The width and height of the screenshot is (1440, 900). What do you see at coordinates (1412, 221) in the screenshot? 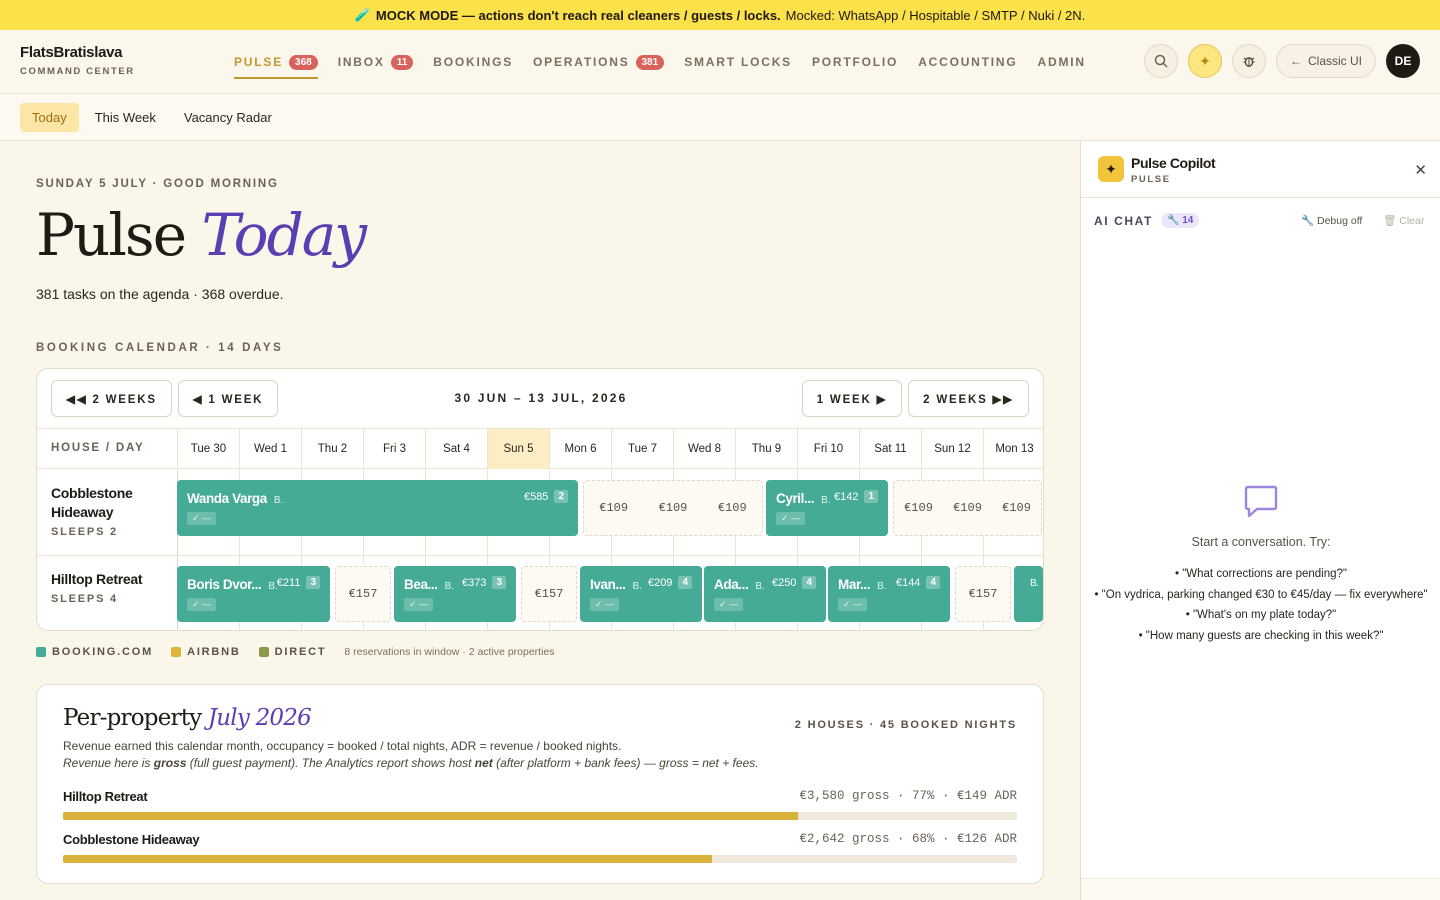
I see `clear-label: Clear` at bounding box center [1412, 221].